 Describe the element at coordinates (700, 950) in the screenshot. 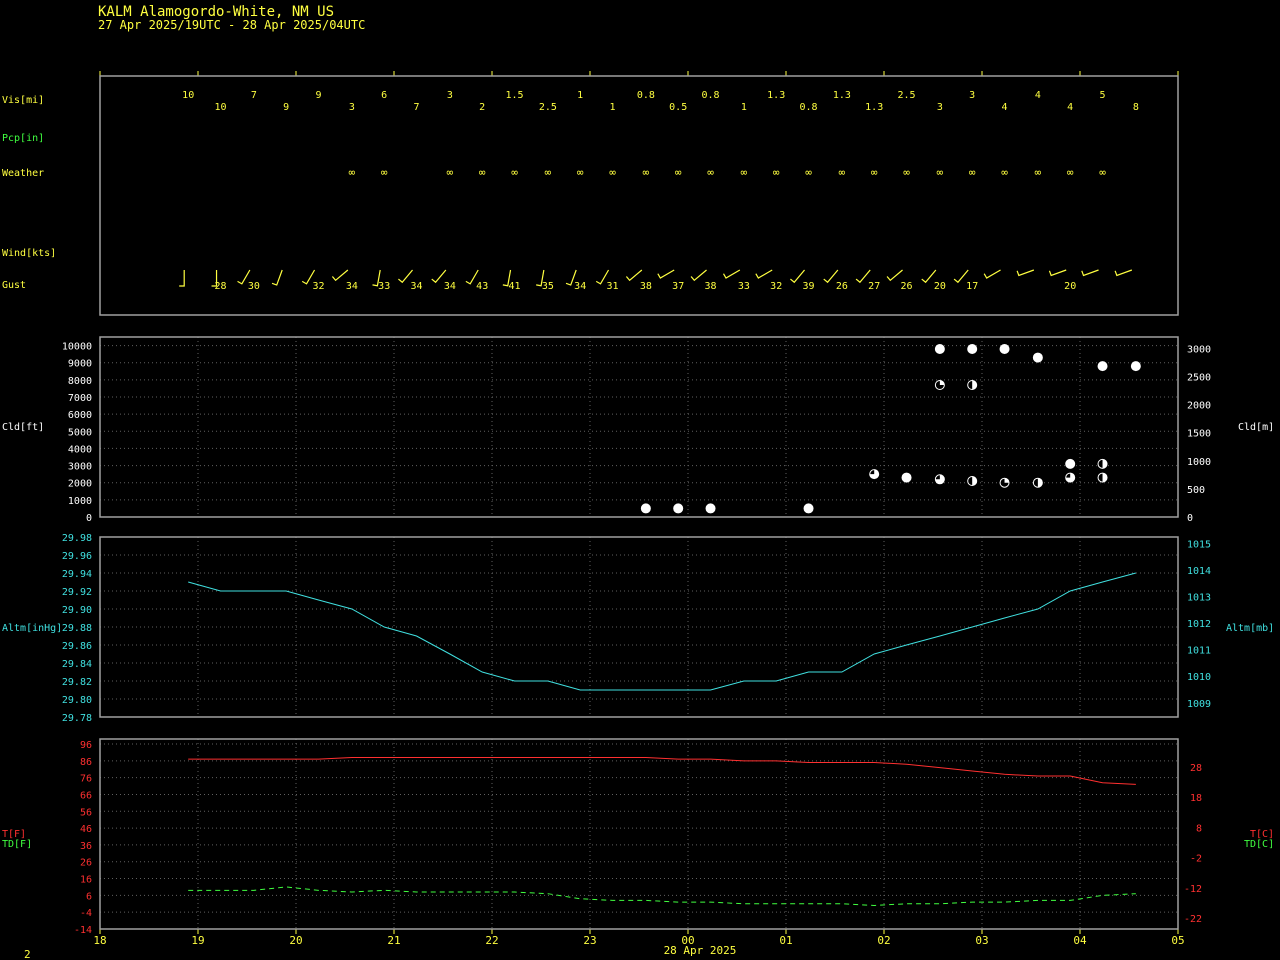

I see `date-label: 28 Apr 2025` at that location.